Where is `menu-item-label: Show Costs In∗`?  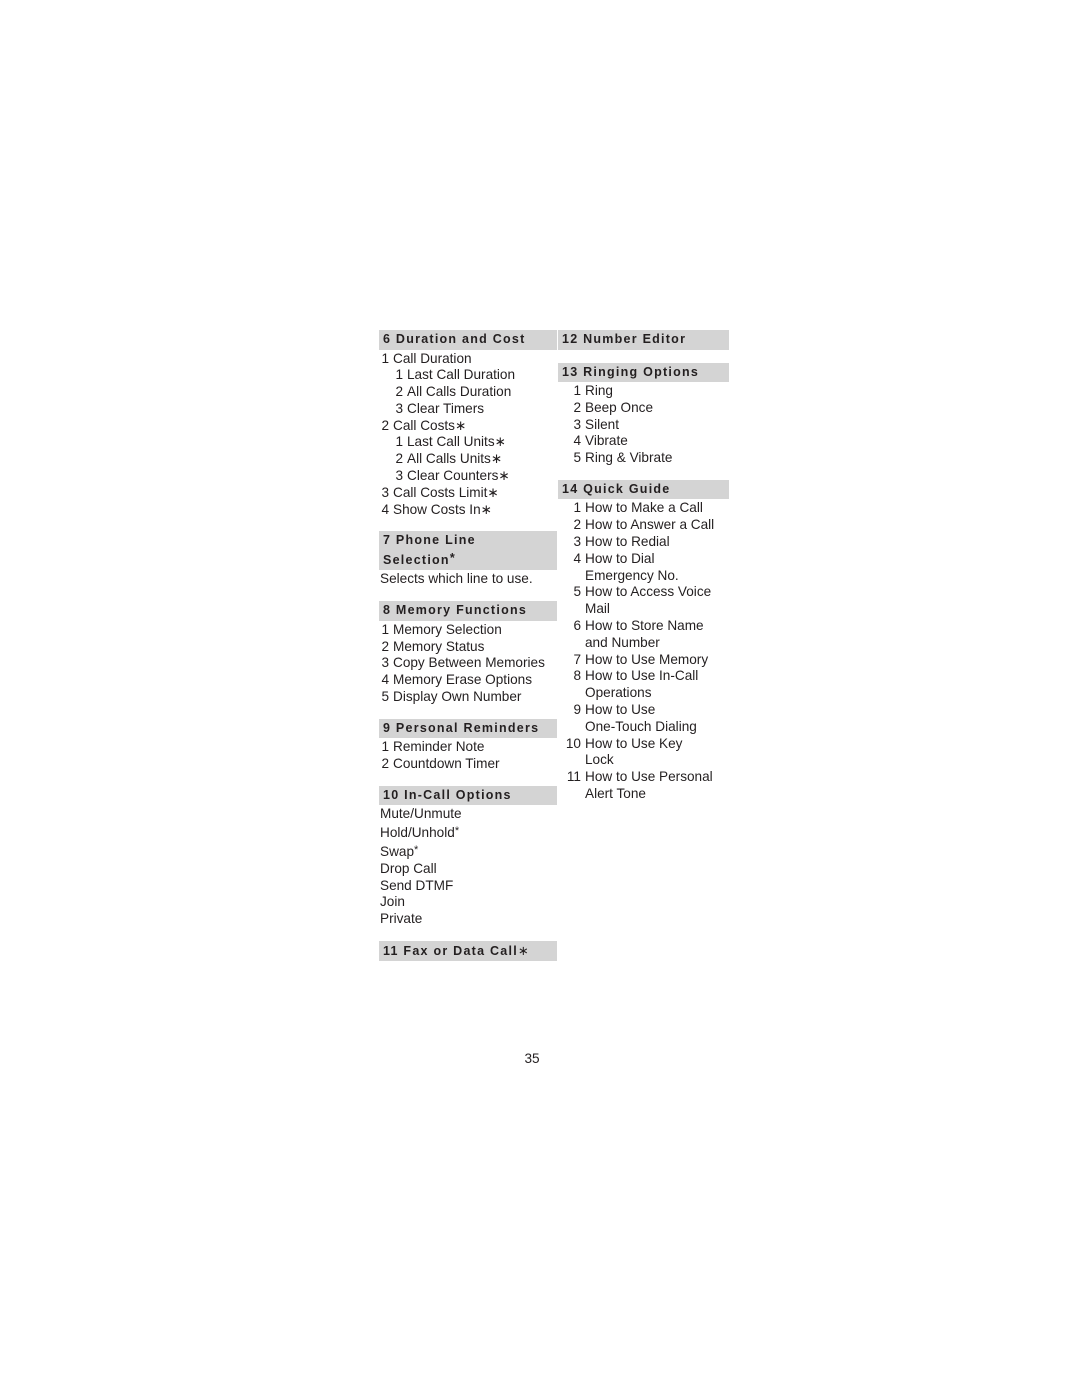 menu-item-label: Show Costs In∗ is located at coordinates (443, 509).